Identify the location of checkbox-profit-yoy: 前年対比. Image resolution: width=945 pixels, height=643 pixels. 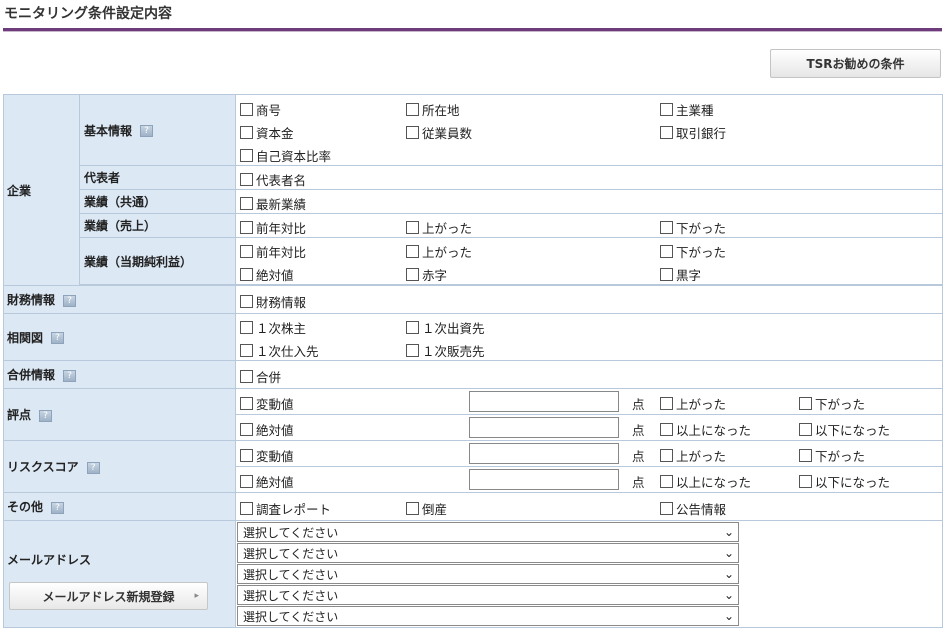
(273, 251).